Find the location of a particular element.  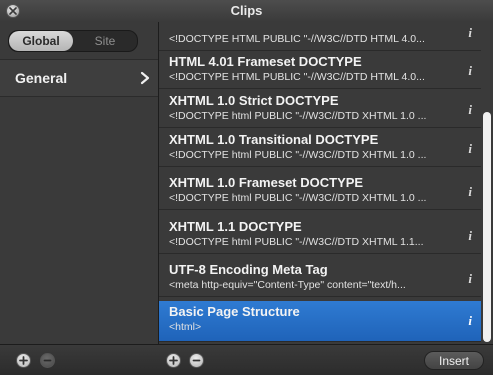

insert-button: Insert is located at coordinates (454, 360).